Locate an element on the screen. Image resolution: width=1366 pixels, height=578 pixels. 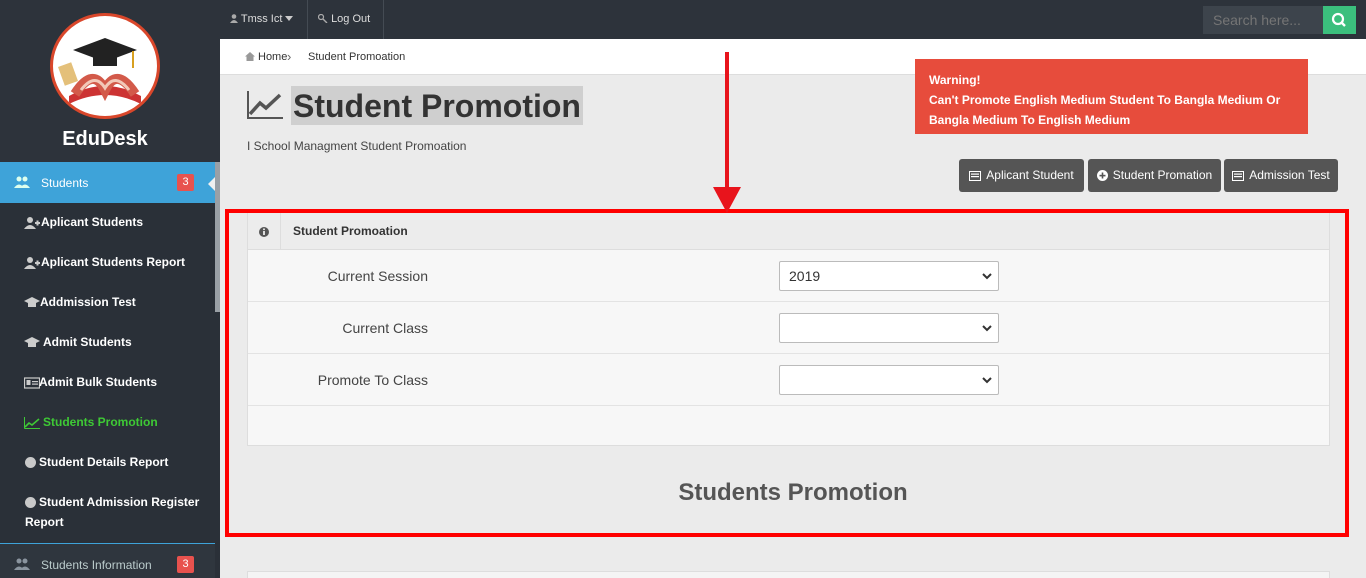
user-menu: Tmss Ict is located at coordinates (264, 19).